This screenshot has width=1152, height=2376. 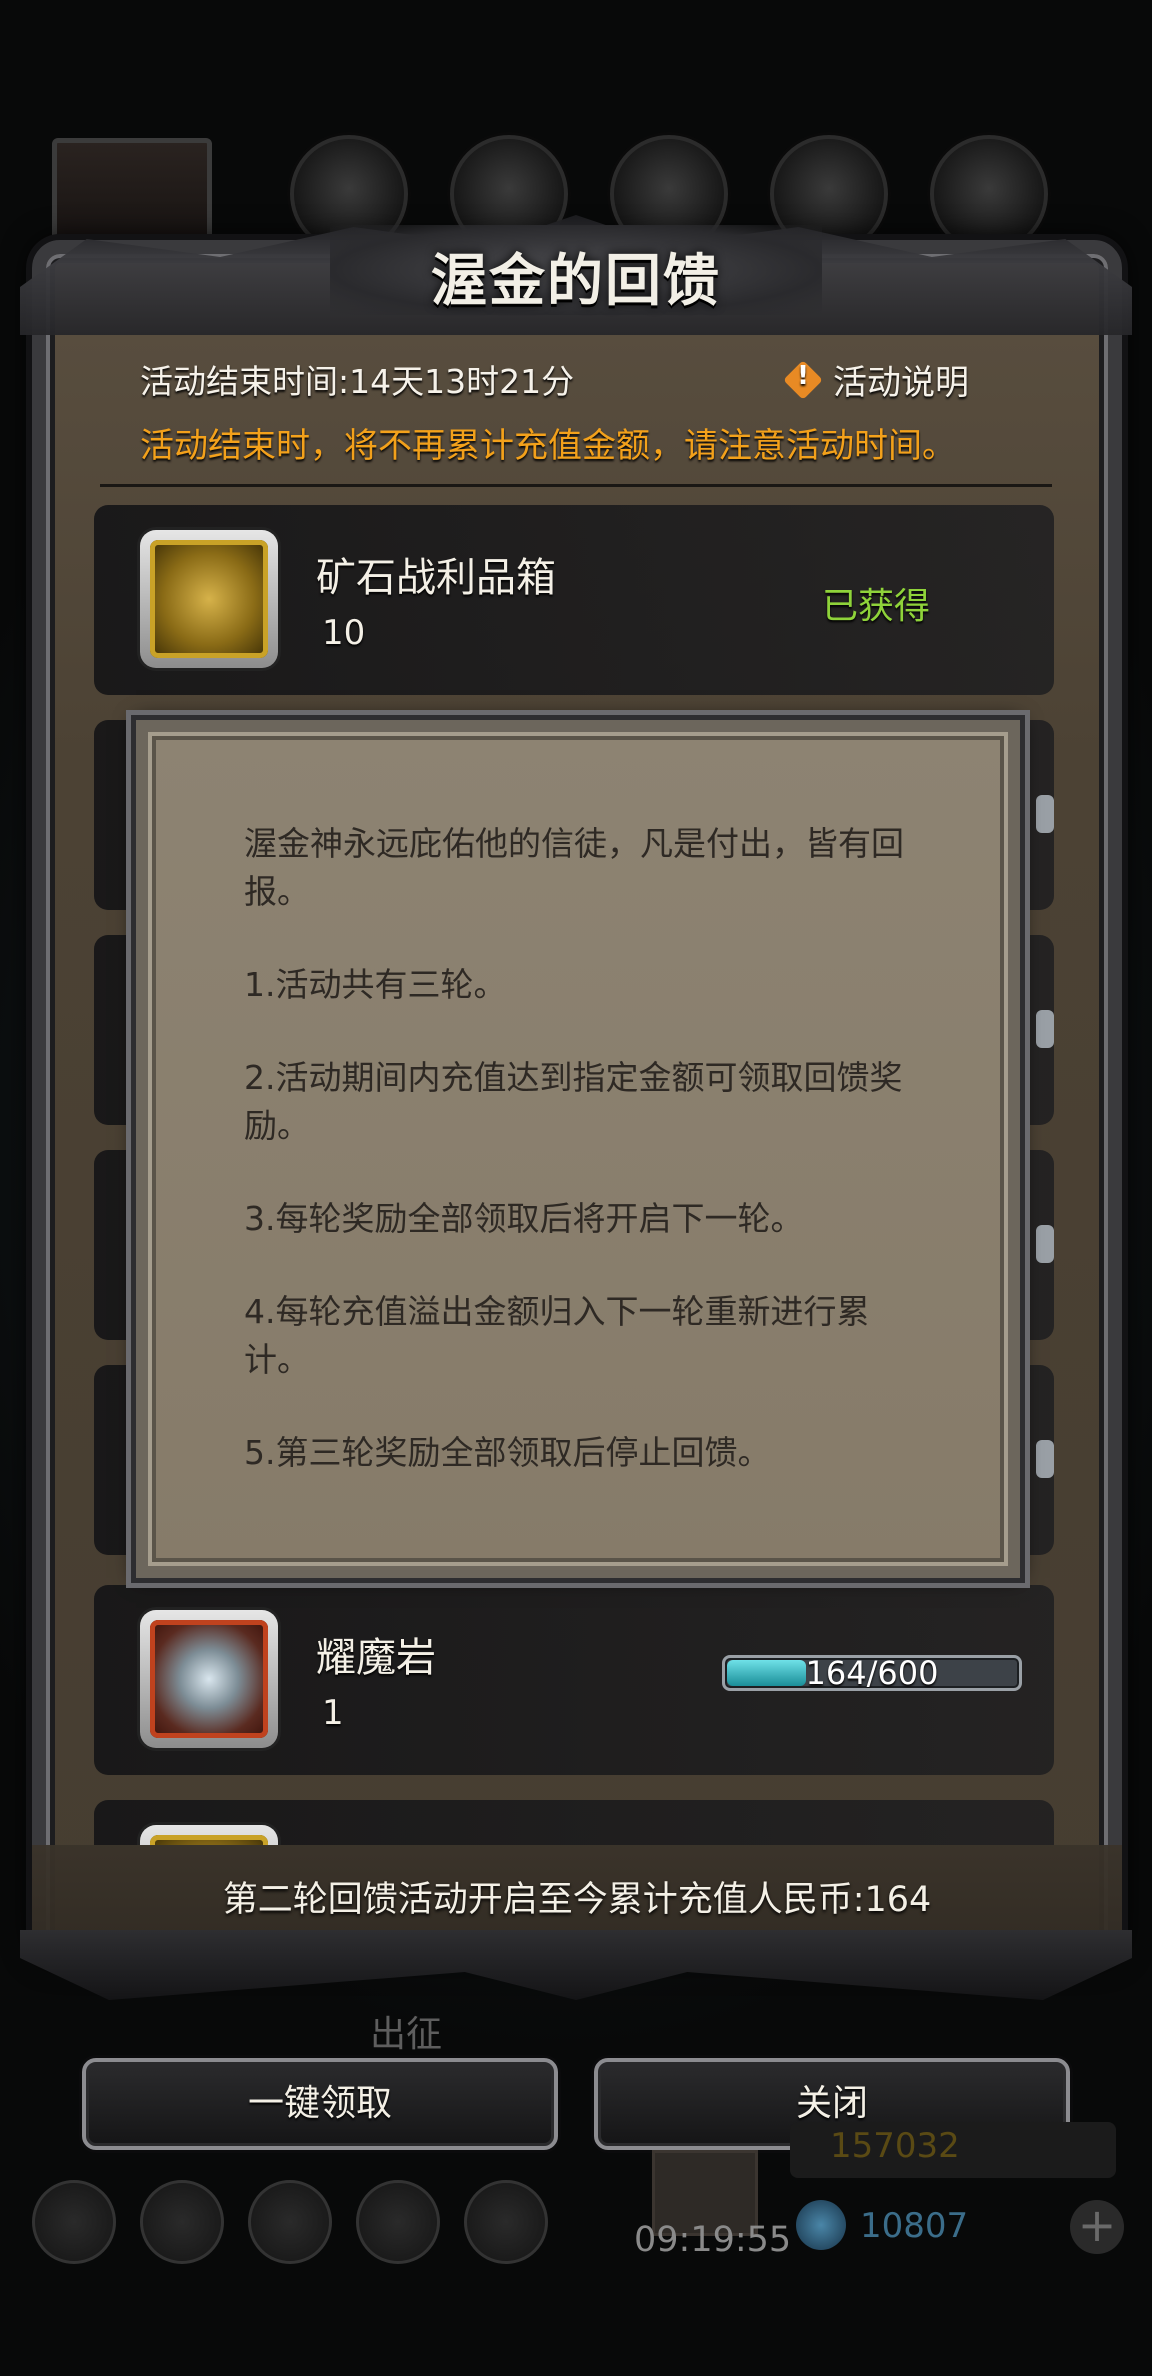 I want to click on resource-slot-icon, so click(x=989, y=194).